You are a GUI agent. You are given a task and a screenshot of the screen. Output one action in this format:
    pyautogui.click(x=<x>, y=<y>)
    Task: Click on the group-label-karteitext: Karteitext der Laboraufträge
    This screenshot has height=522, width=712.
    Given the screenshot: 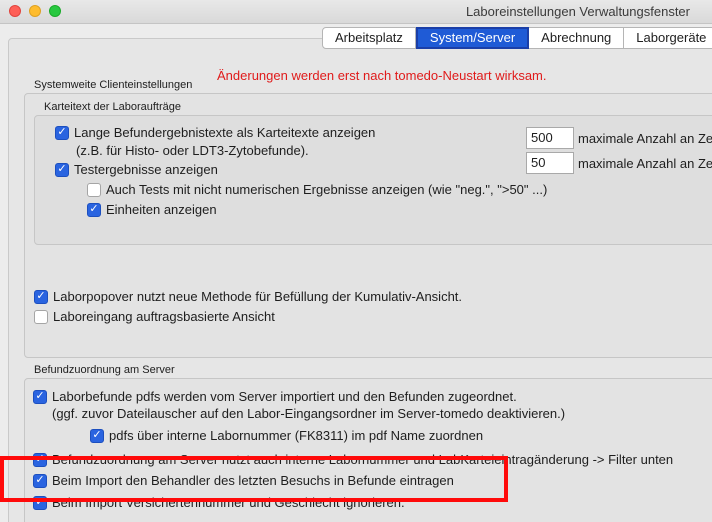 What is the action you would take?
    pyautogui.click(x=112, y=107)
    